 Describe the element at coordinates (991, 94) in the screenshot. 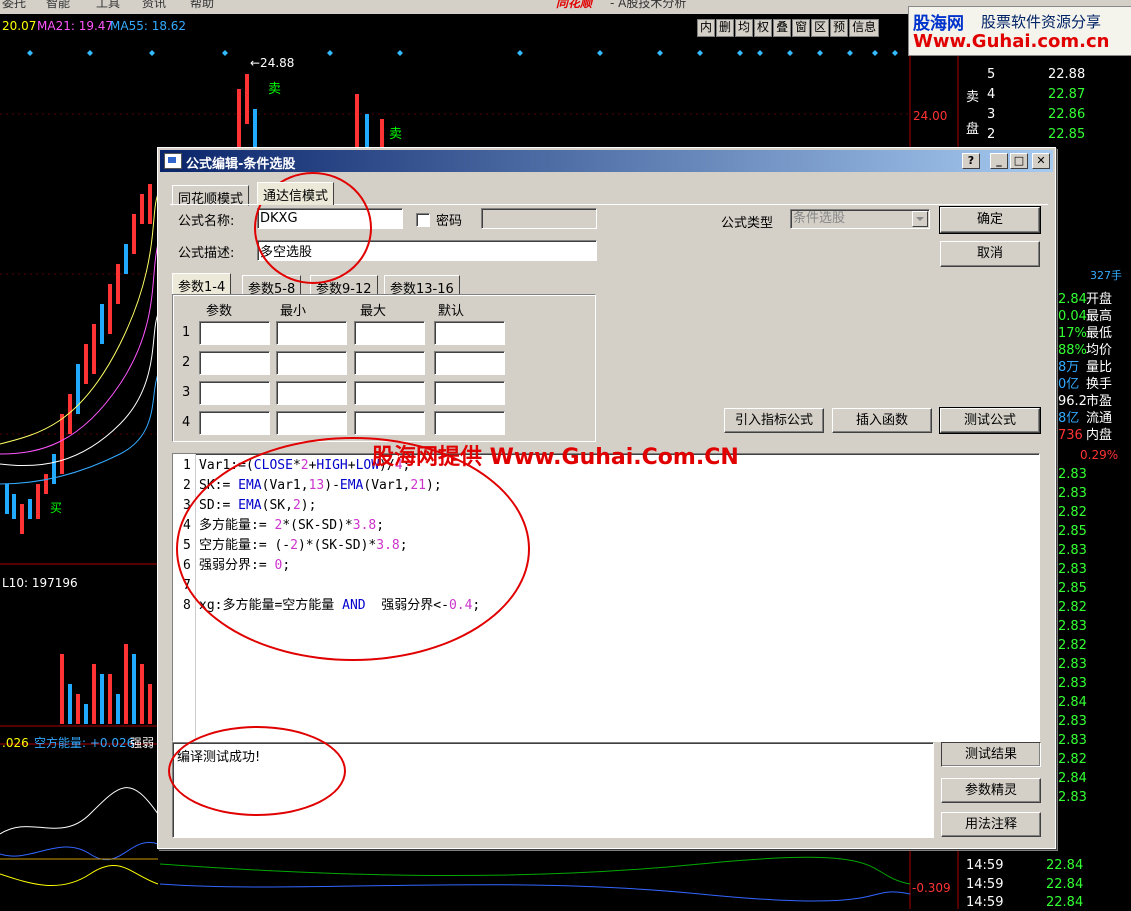

I see `sell-level: 4` at that location.